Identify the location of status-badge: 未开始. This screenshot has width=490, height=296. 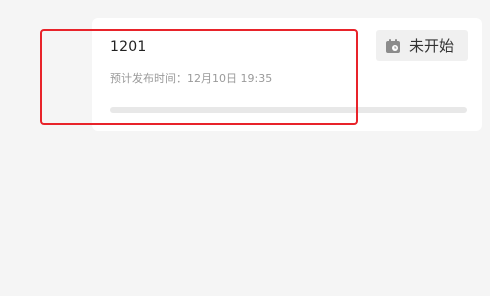
(422, 45).